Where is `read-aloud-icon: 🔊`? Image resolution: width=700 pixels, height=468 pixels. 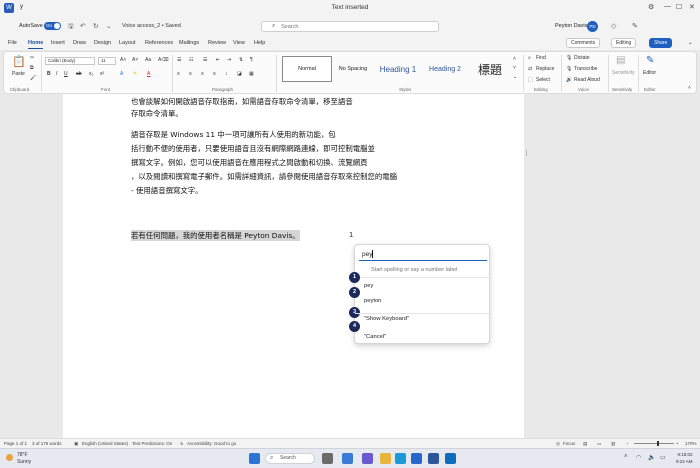 read-aloud-icon: 🔊 is located at coordinates (569, 80).